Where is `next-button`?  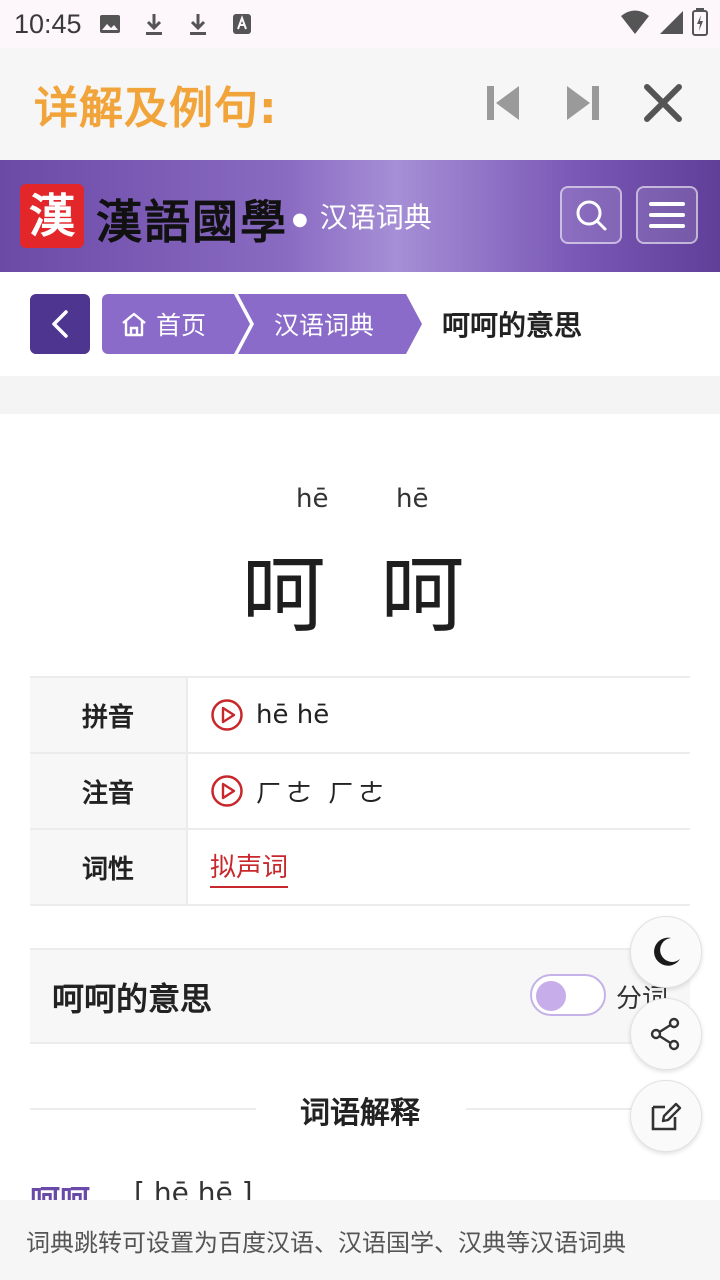
next-button is located at coordinates (583, 103).